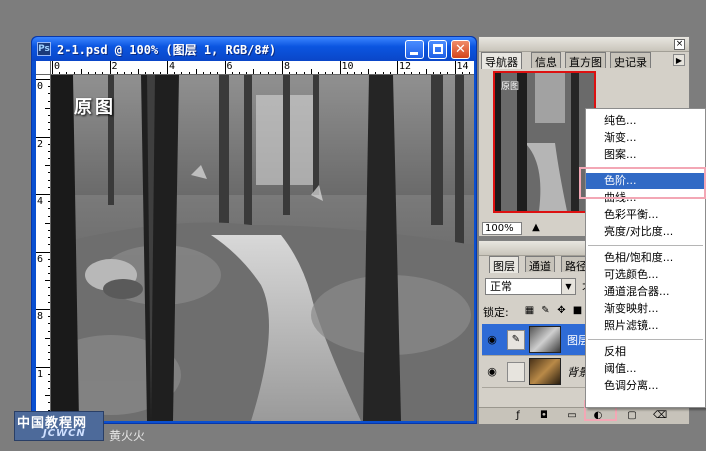 Image resolution: width=706 pixels, height=451 pixels. Describe the element at coordinates (516, 340) in the screenshot. I see `brush-edit-icon: ✎` at that location.